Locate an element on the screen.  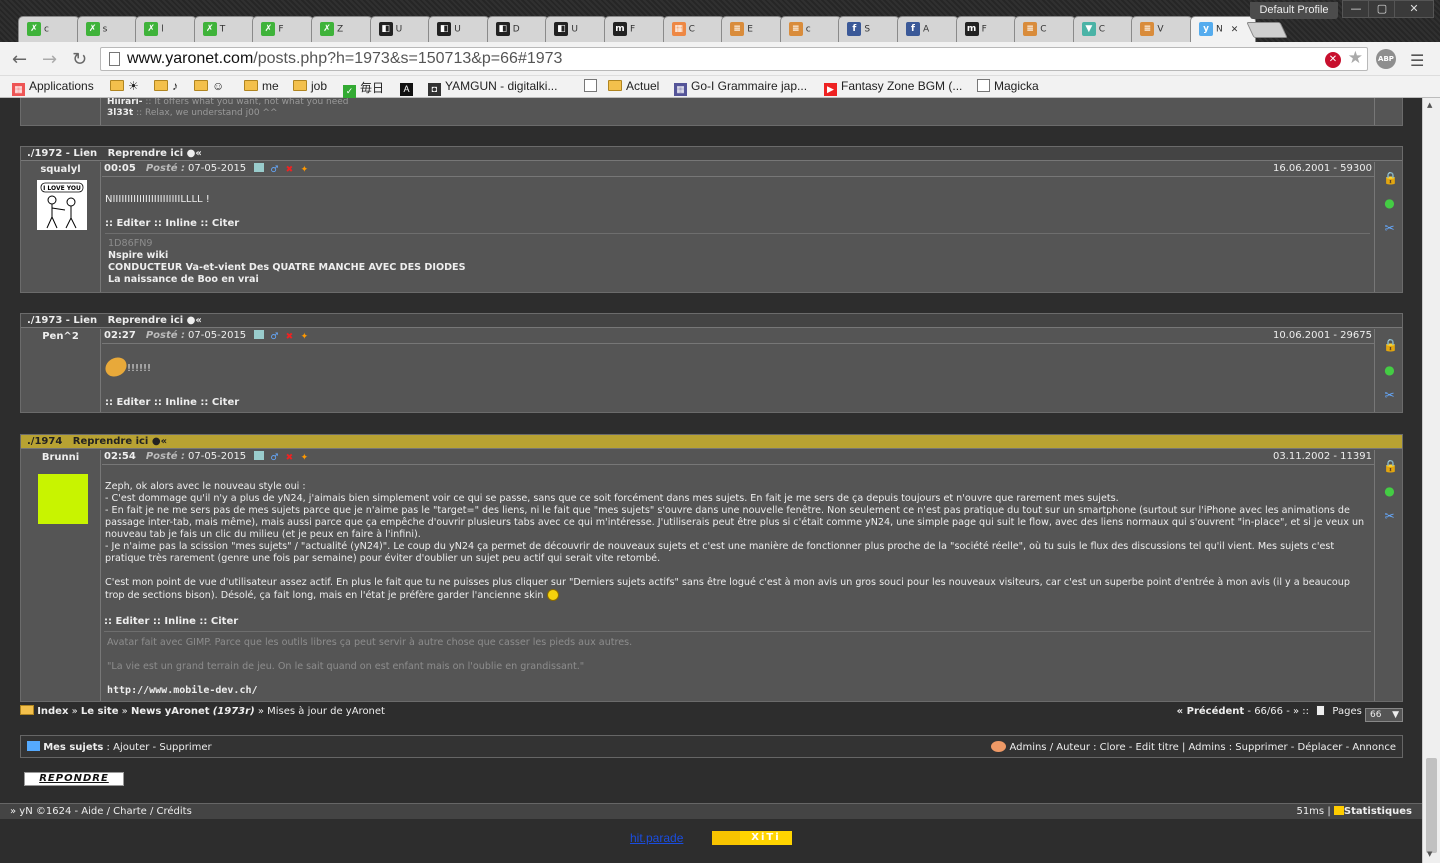
scrollbar: ▲ ▼ is located at coordinates (1431, 480).